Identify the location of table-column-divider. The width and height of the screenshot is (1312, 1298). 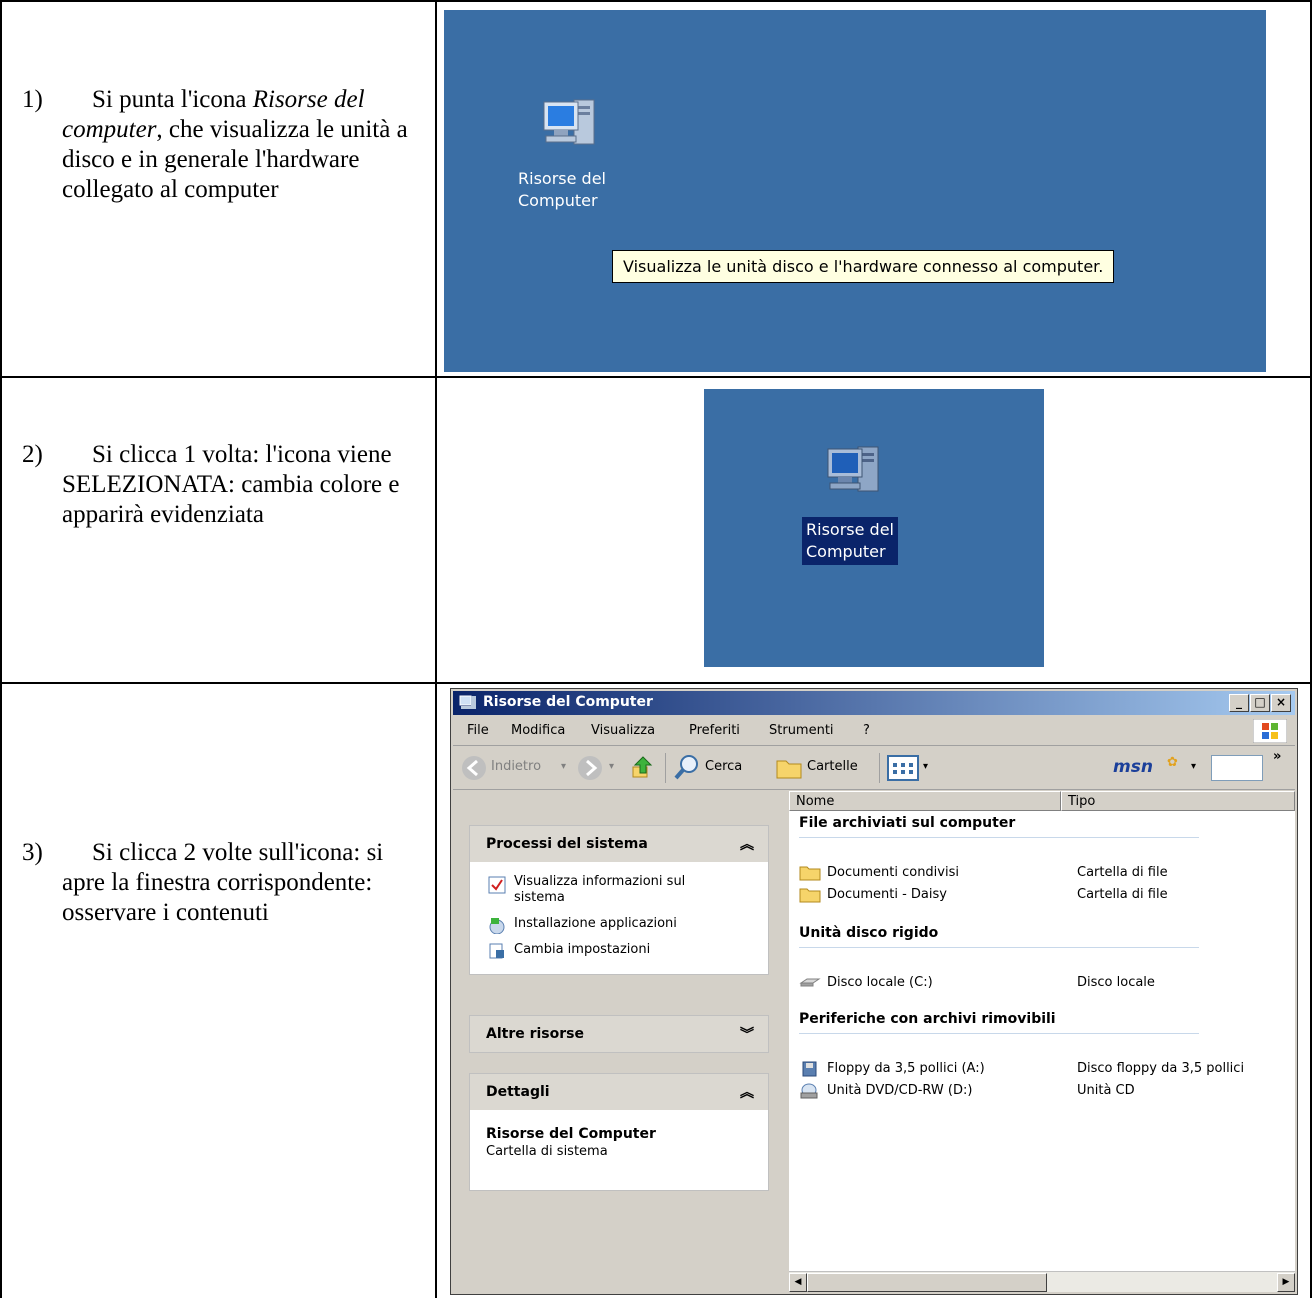
(436, 649).